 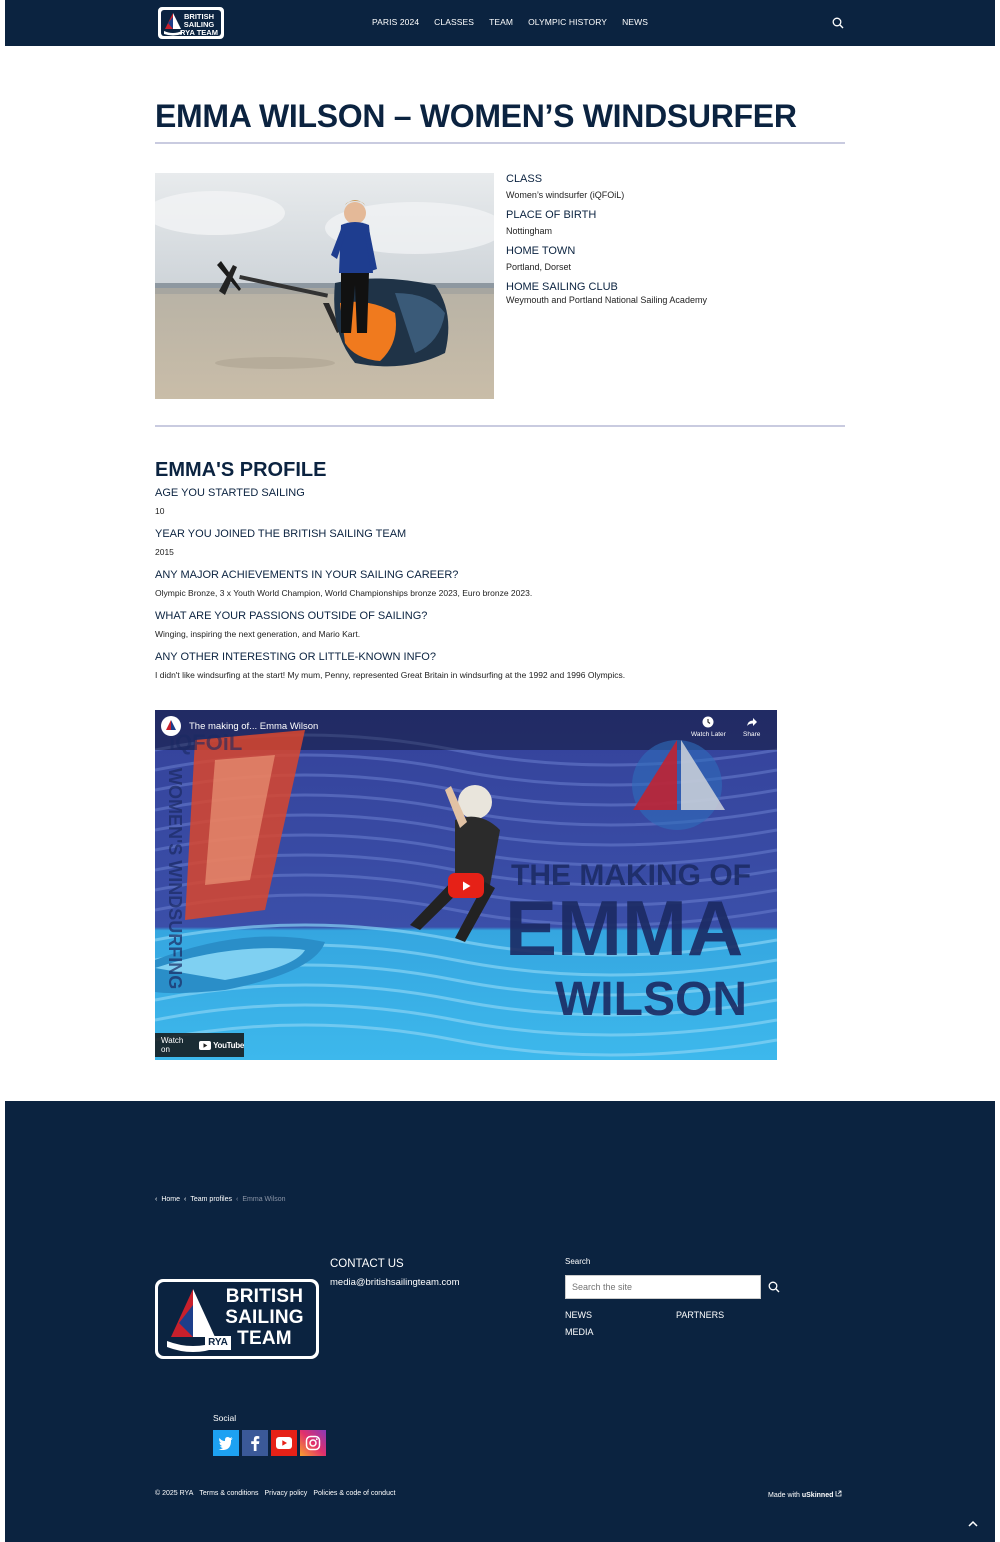 What do you see at coordinates (541, 251) in the screenshot?
I see `fact-label-home-town: HOME TOWN` at bounding box center [541, 251].